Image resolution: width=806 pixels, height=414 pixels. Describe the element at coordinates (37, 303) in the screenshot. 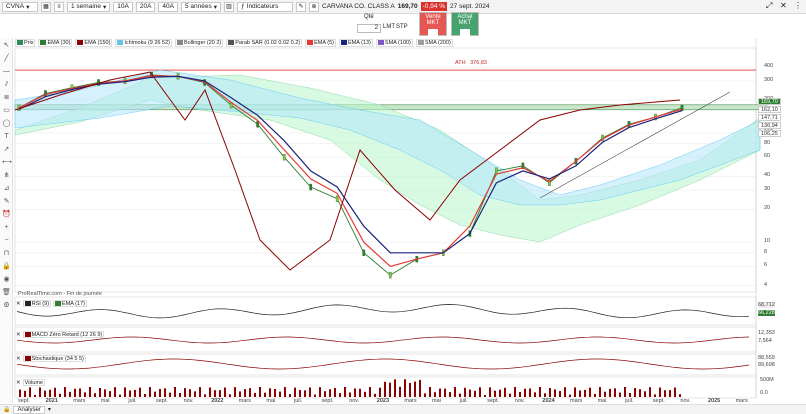

I see `rsi-label: RSI (9)` at that location.